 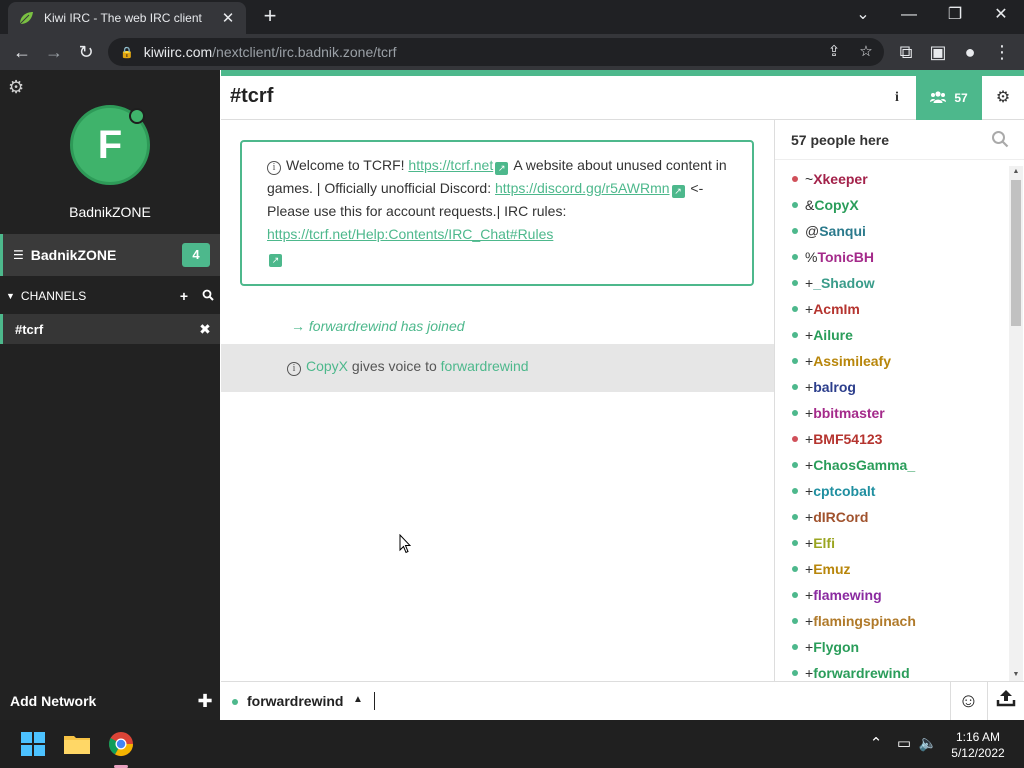 I want to click on list-item: @ Sanqui, so click(x=891, y=231).